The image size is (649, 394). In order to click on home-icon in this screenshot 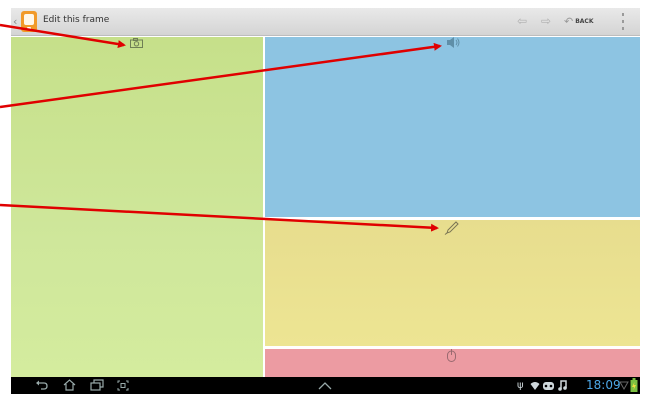, I will do `click(69, 385)`.